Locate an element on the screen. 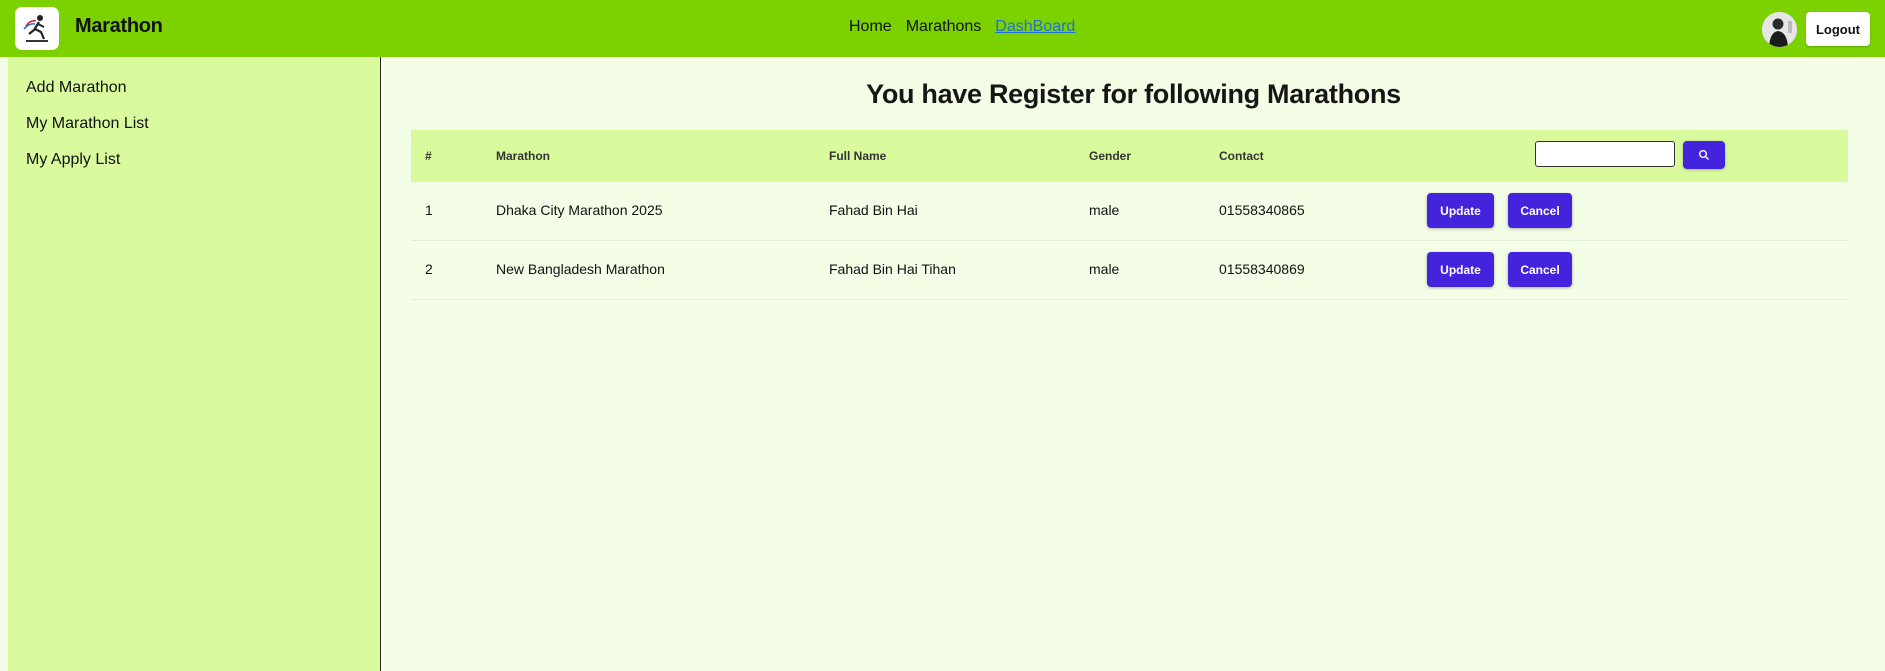  cell-full-name: Fahad Bin Hai Tihan is located at coordinates (892, 269).